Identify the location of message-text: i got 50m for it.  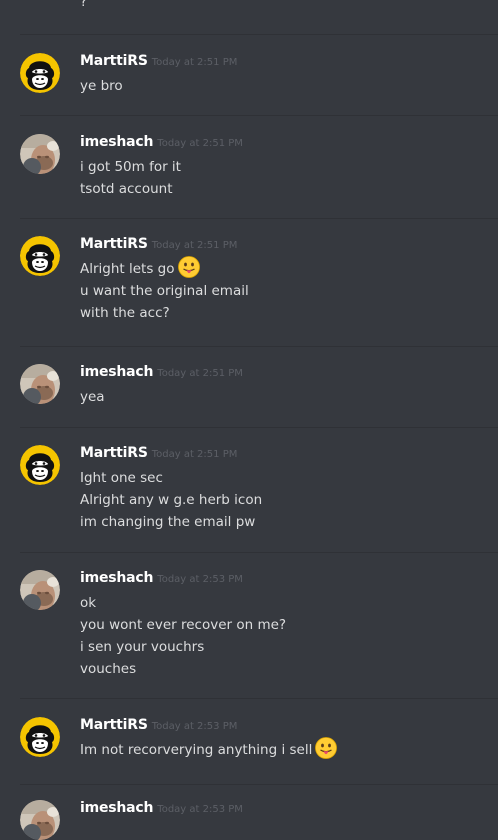
(130, 167).